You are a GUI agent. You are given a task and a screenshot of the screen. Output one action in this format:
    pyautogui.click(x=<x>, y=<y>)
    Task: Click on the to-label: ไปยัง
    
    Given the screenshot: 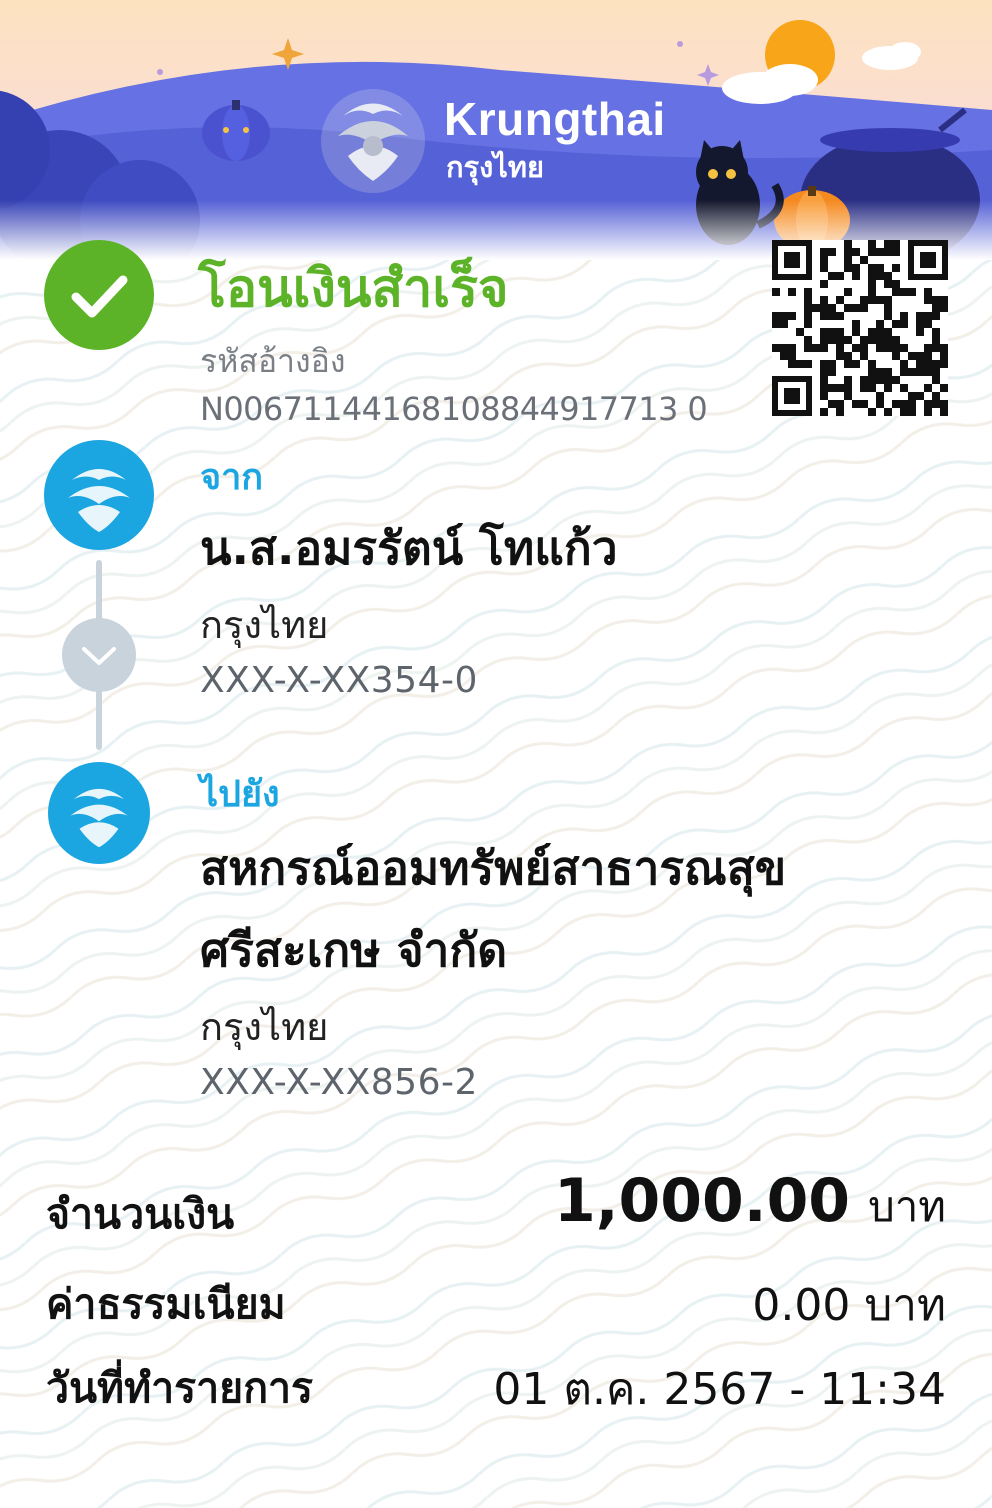 What is the action you would take?
    pyautogui.click(x=240, y=794)
    